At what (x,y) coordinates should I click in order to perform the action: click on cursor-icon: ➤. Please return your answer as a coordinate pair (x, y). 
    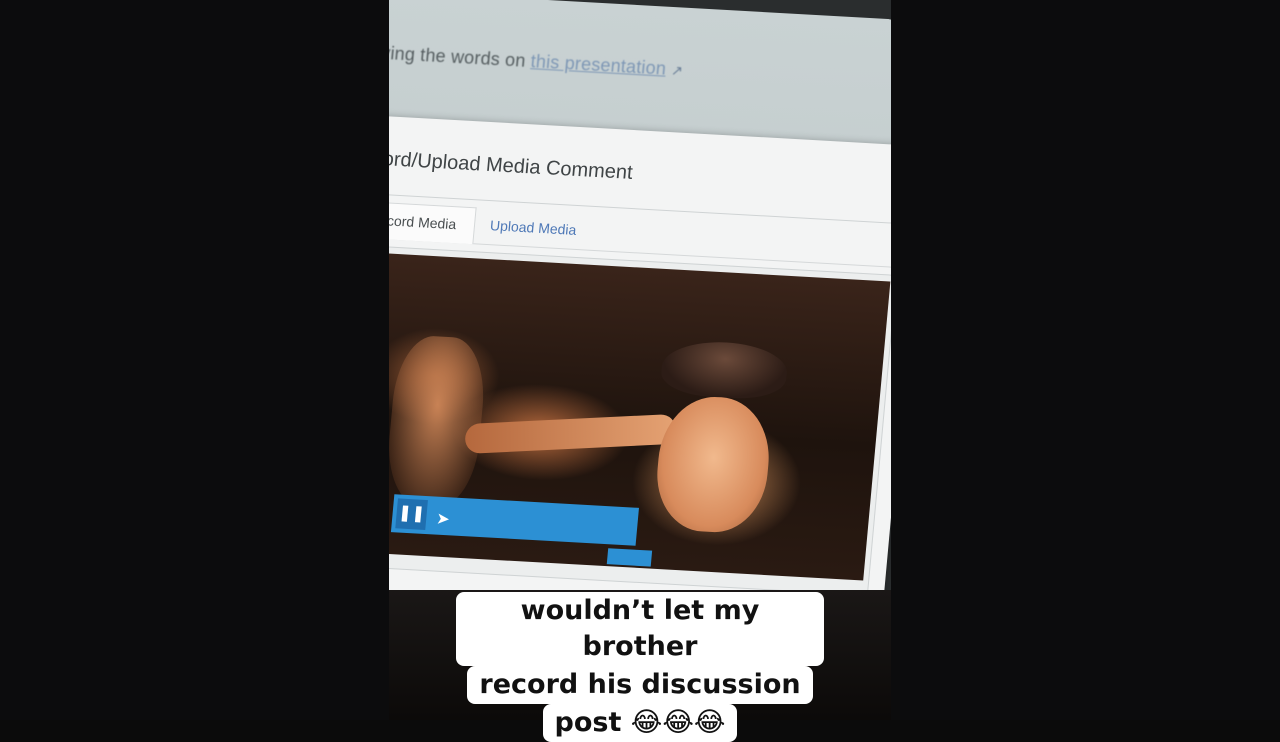
    Looking at the image, I should click on (443, 519).